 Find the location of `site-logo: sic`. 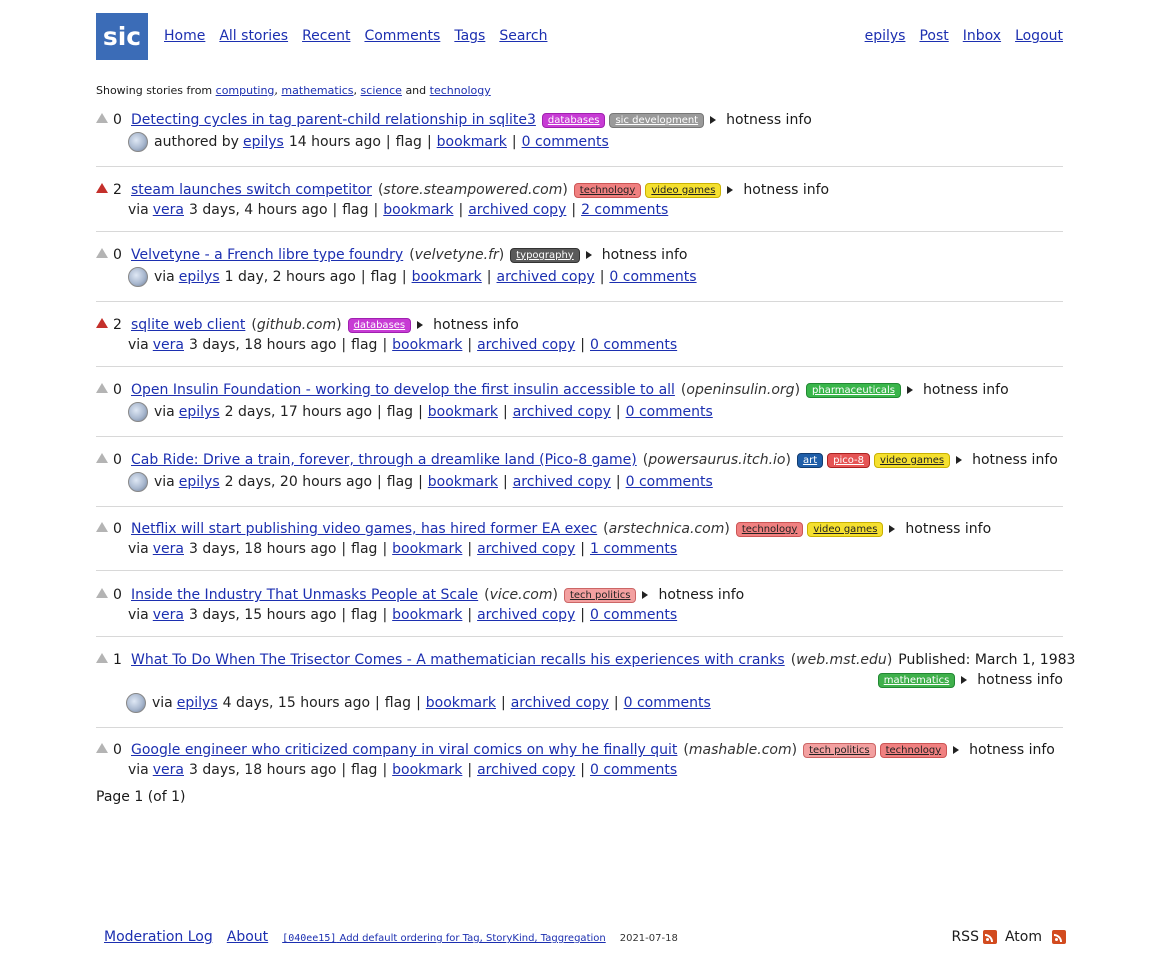

site-logo: sic is located at coordinates (122, 36).